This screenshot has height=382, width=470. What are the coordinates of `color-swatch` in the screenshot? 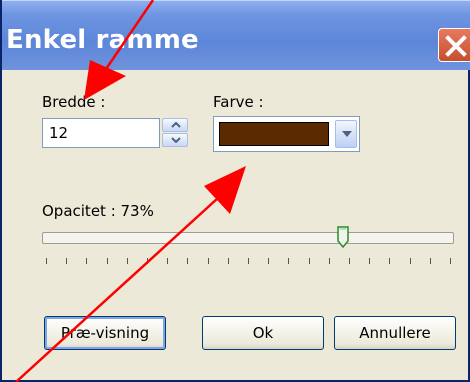 It's located at (274, 134).